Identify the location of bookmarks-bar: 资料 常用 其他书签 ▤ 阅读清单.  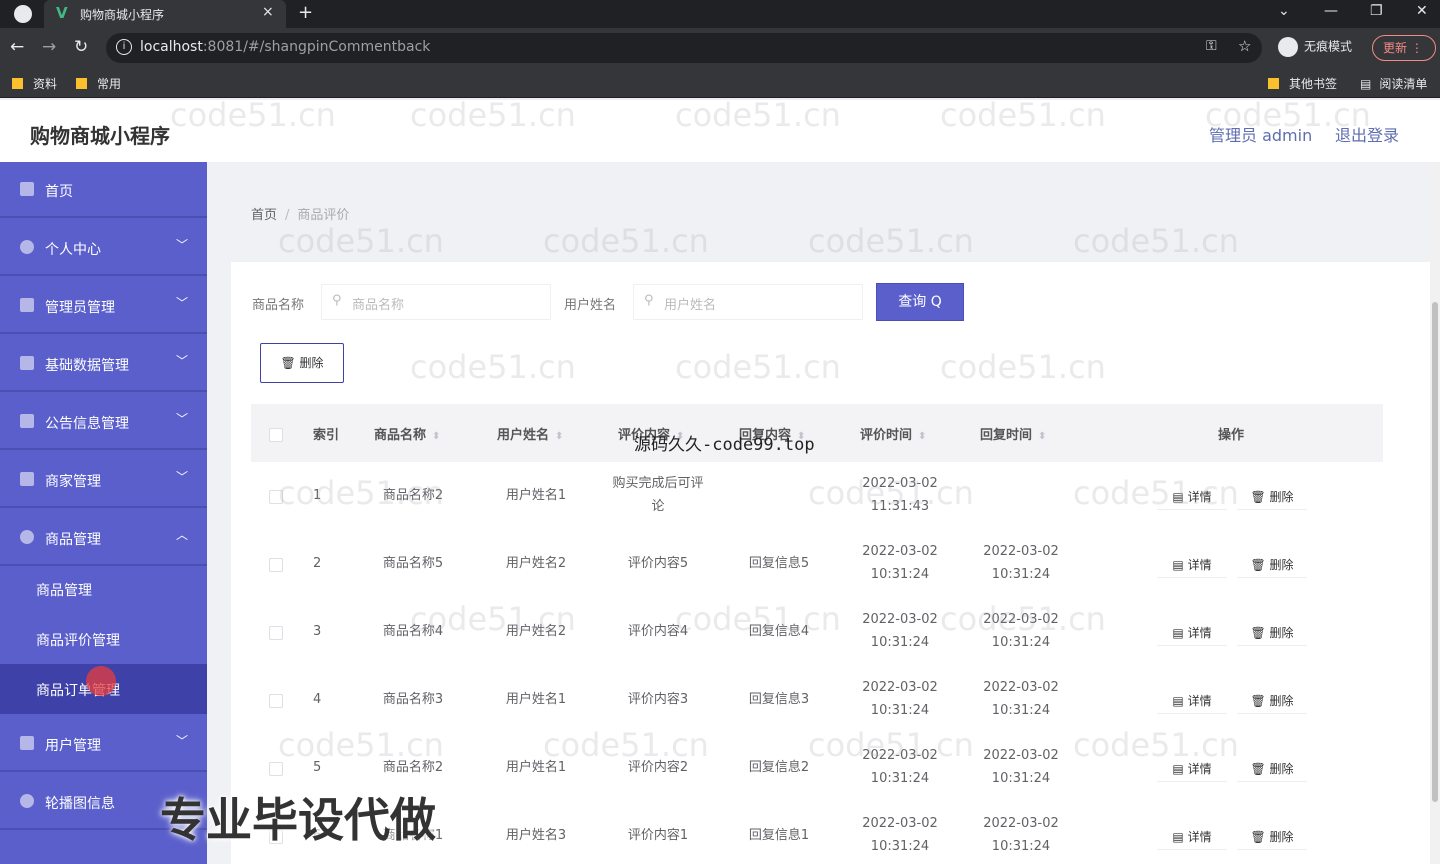
(720, 83).